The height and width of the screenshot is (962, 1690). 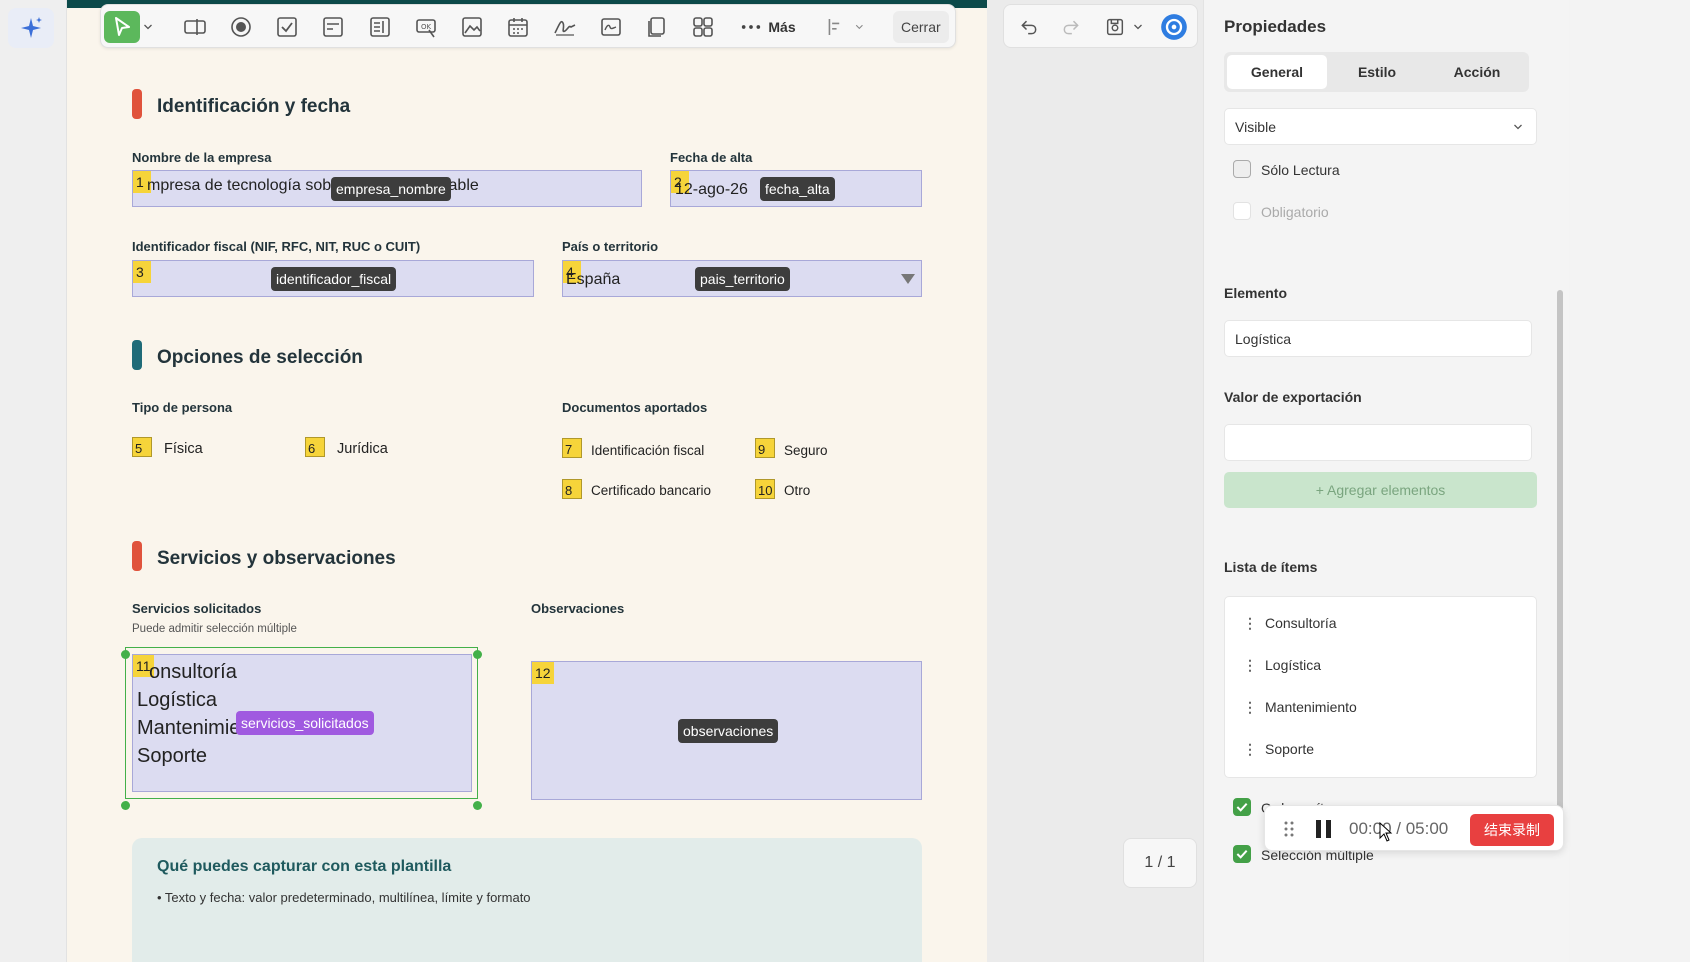 I want to click on observations-field: 12 observaciones, so click(x=726, y=730).